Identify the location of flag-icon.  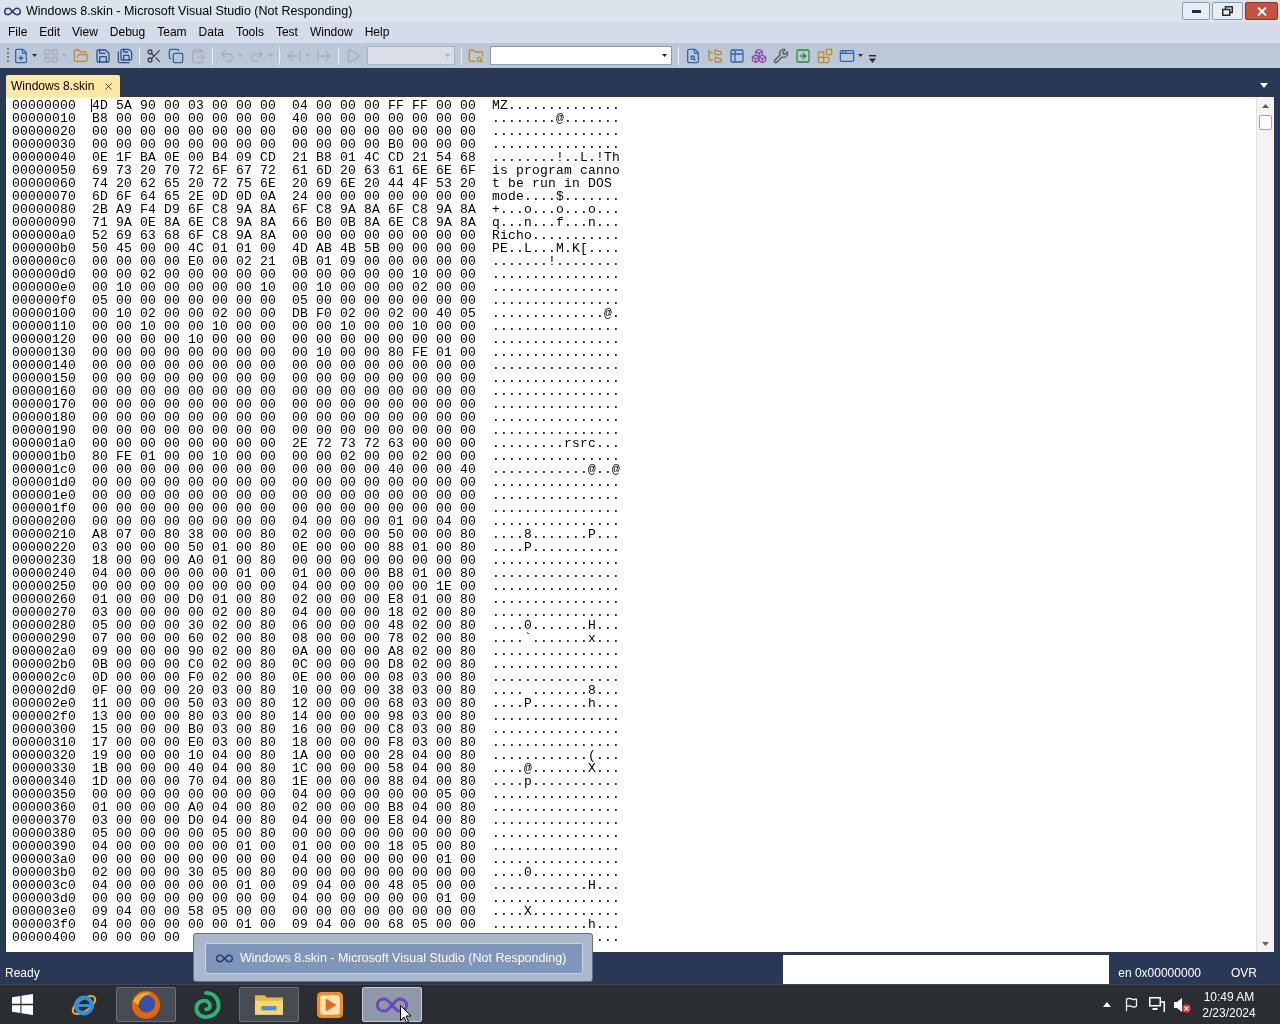
(1131, 1004).